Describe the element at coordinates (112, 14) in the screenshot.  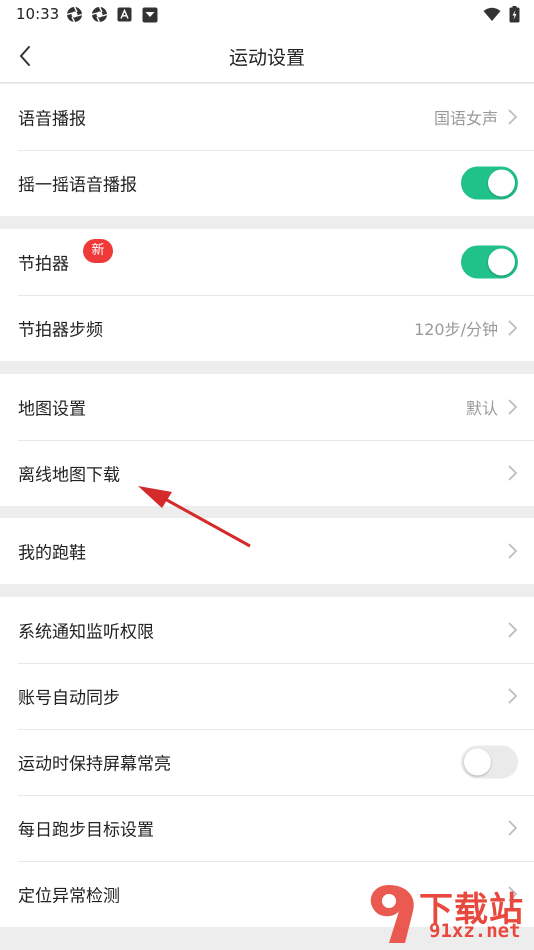
I see `notification-icons` at that location.